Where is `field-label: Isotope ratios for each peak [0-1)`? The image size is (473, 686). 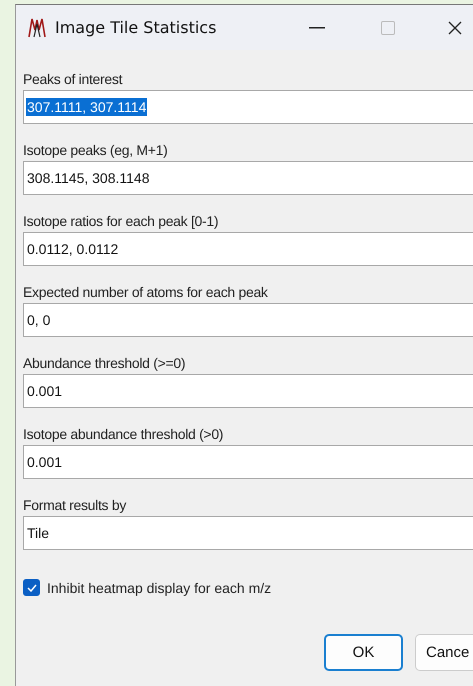 field-label: Isotope ratios for each peak [0-1) is located at coordinates (120, 221).